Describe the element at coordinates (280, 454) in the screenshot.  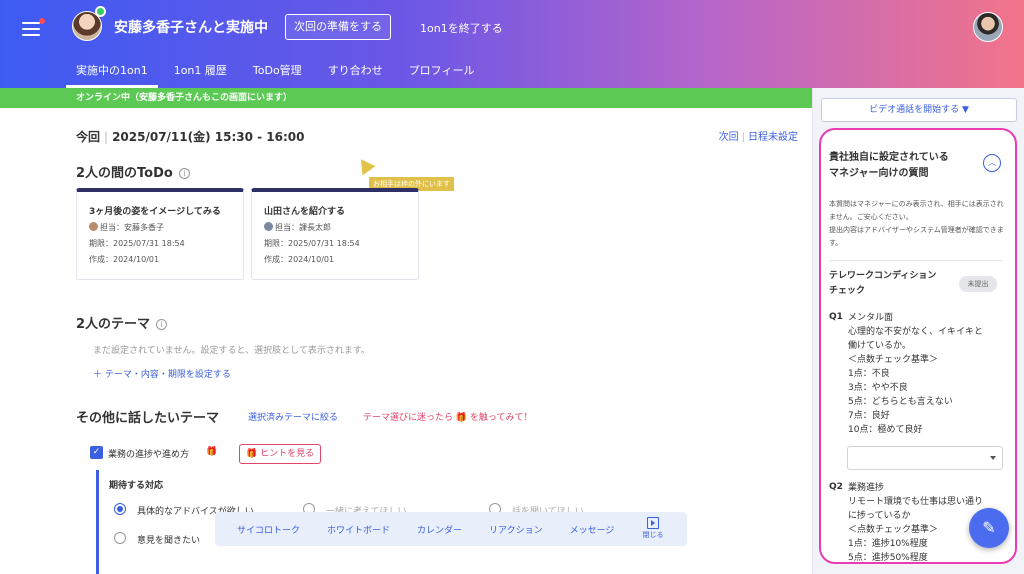
I see `show-hint-button: 🎁 ヒントを見る` at that location.